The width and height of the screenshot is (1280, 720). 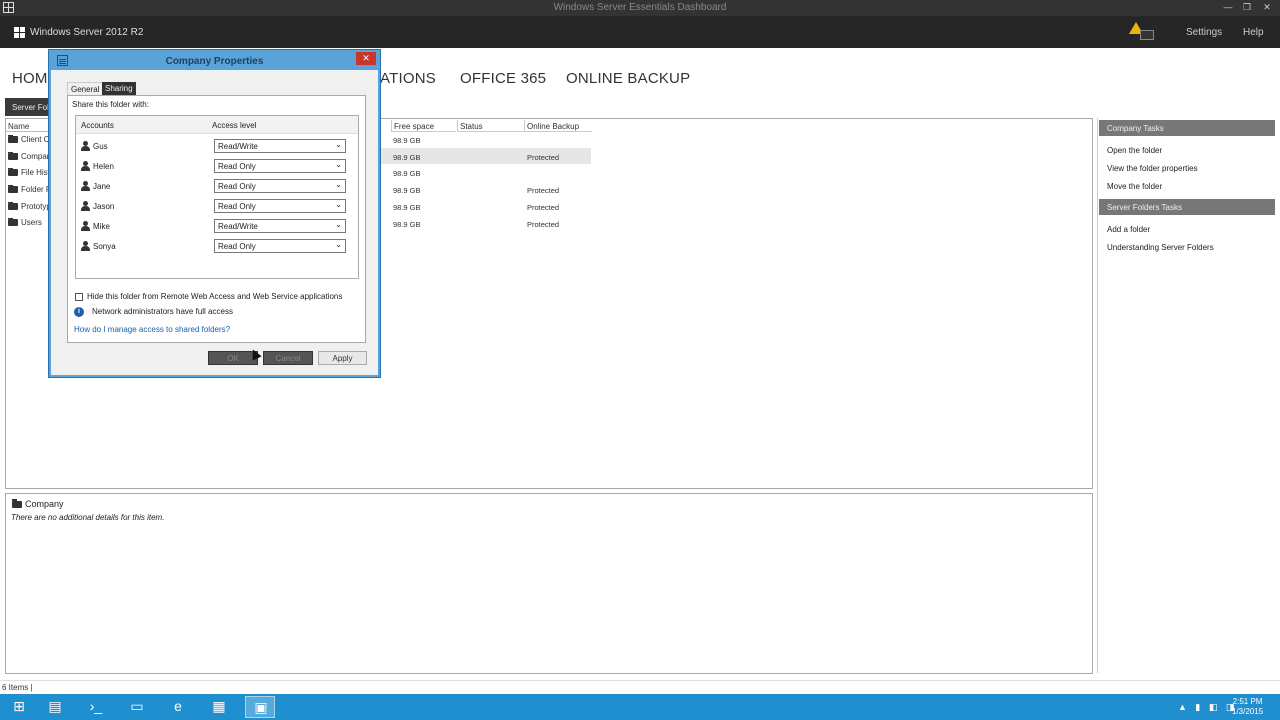 I want to click on folder-name: Client Computer Backups, so click(x=35, y=139).